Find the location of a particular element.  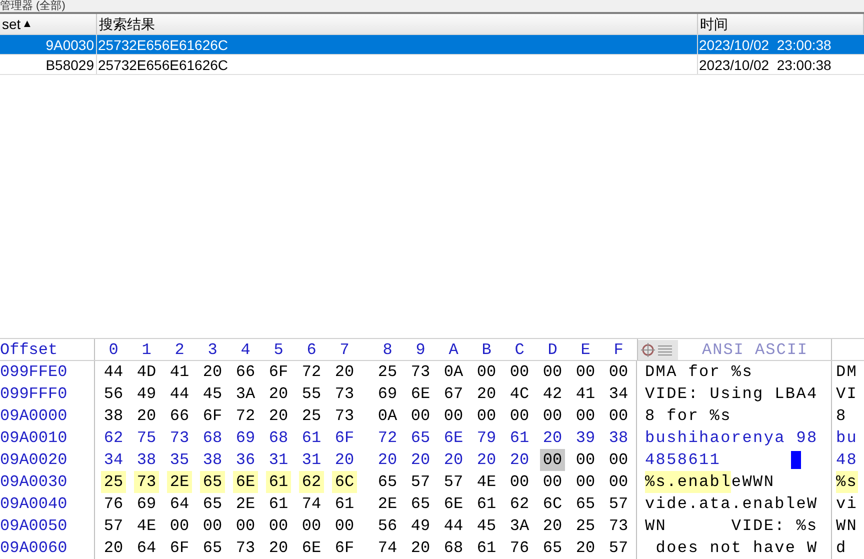

table-cell: 9A0030 is located at coordinates (48, 44).